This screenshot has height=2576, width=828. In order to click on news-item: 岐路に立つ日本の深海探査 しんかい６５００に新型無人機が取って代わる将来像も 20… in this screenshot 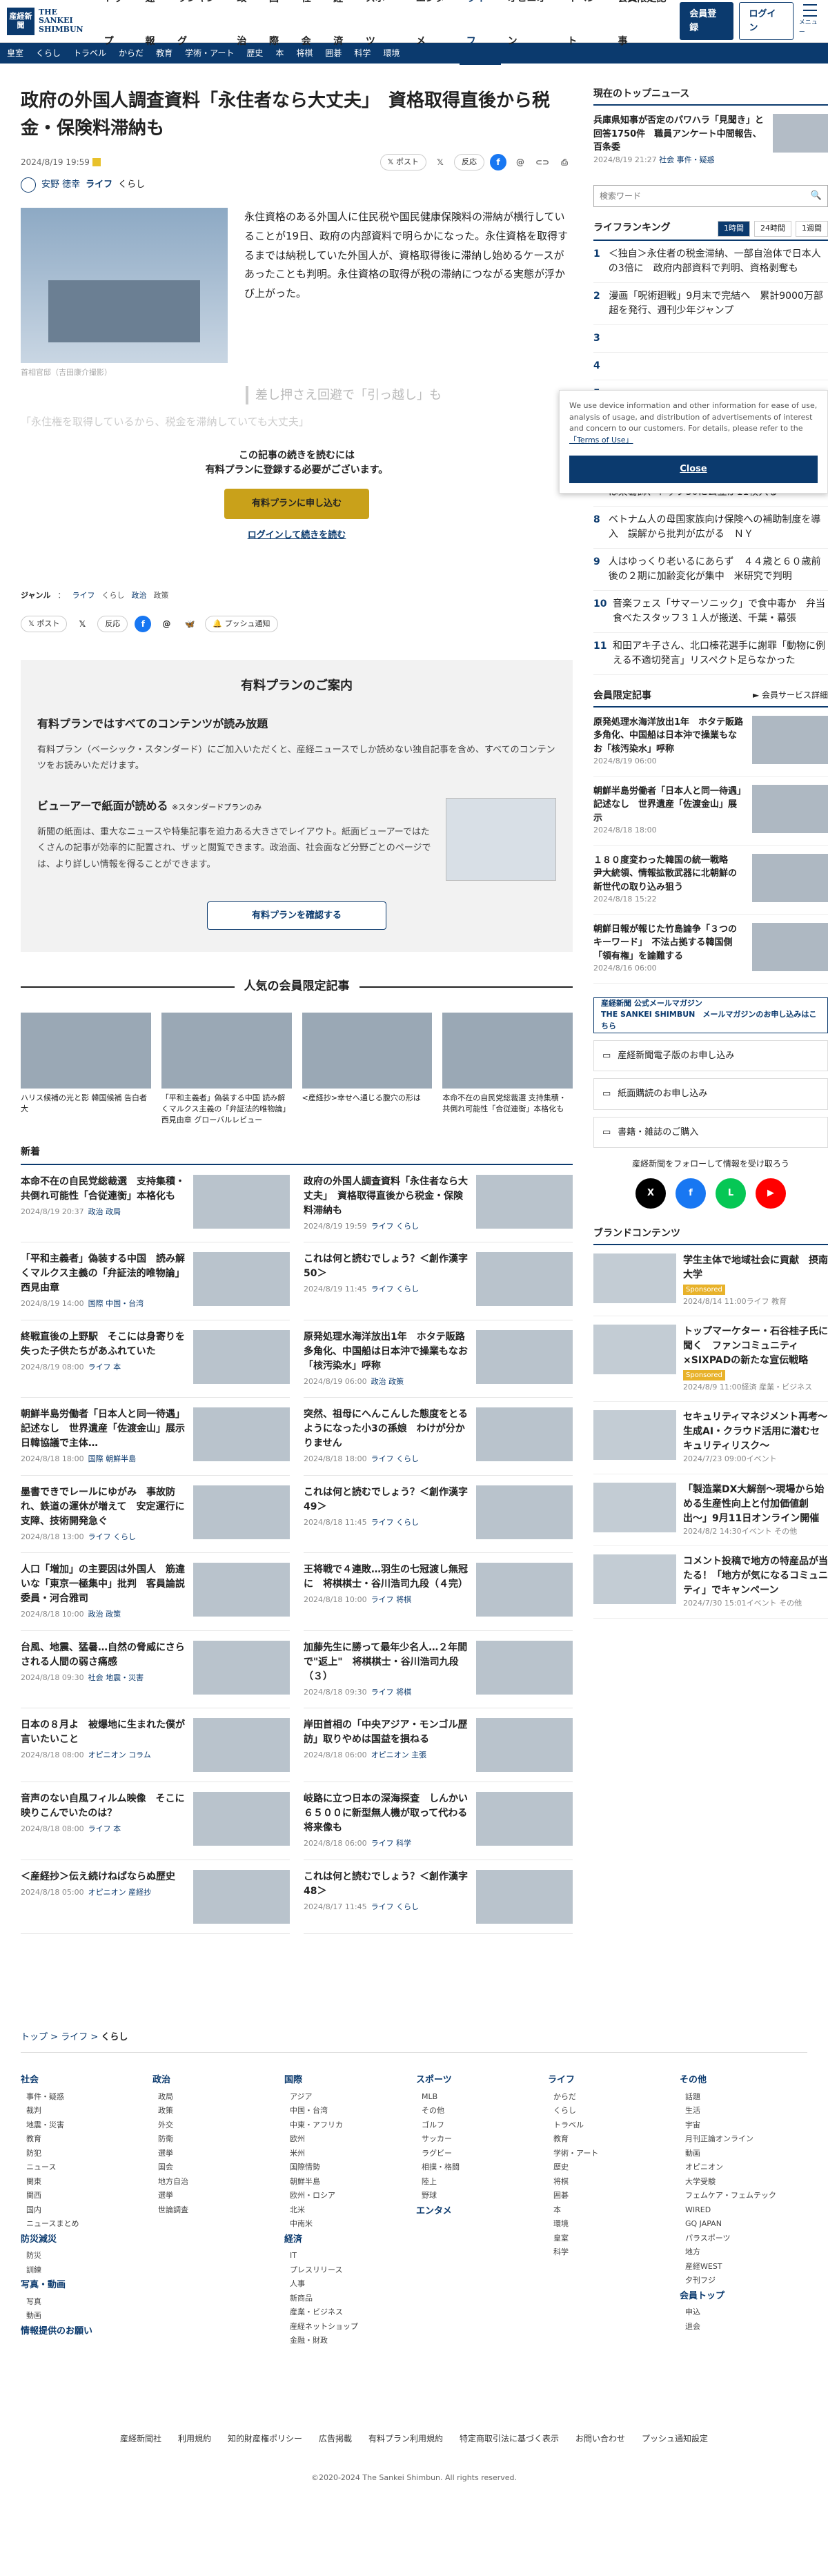, I will do `click(438, 1821)`.